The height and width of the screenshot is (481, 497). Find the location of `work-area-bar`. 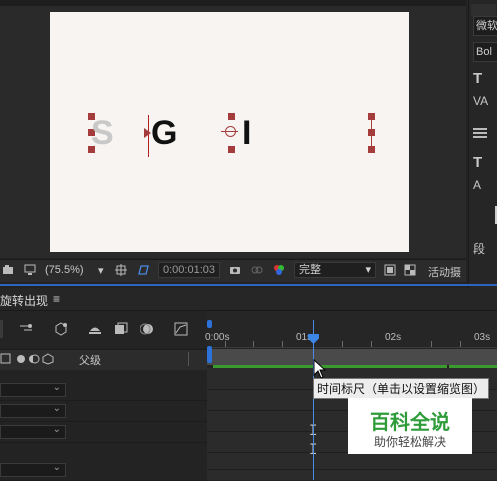

work-area-bar is located at coordinates (352, 357).